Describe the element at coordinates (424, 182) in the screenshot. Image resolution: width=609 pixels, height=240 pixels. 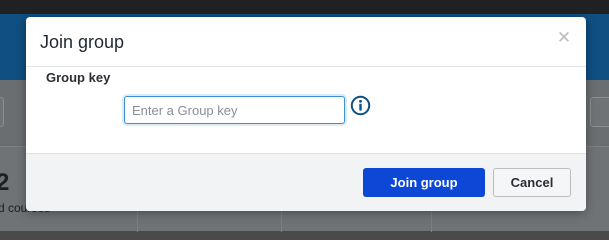
I see `join-group-button: Join group` at that location.